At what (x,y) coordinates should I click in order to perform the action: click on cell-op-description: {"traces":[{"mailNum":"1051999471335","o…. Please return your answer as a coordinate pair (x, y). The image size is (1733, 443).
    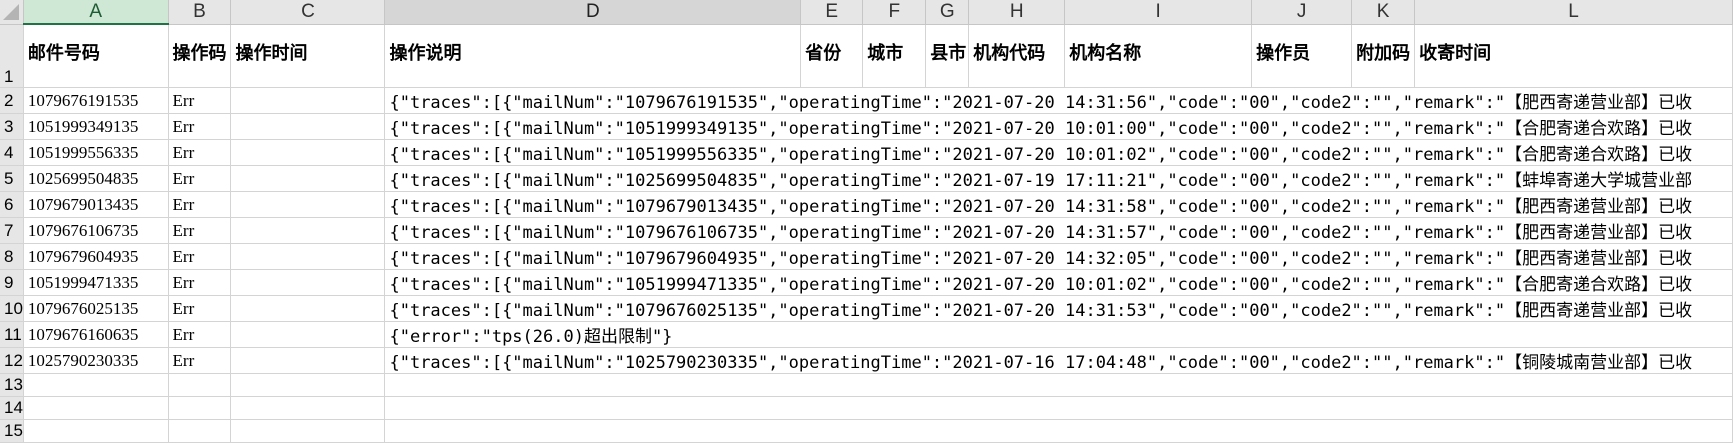
    Looking at the image, I should click on (1058, 282).